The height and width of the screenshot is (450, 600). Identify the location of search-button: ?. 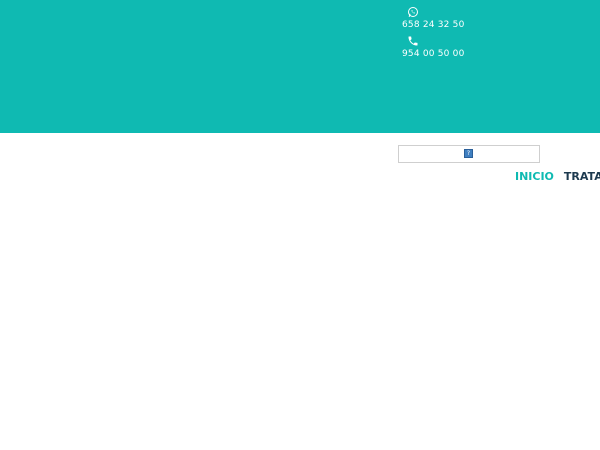
(468, 153).